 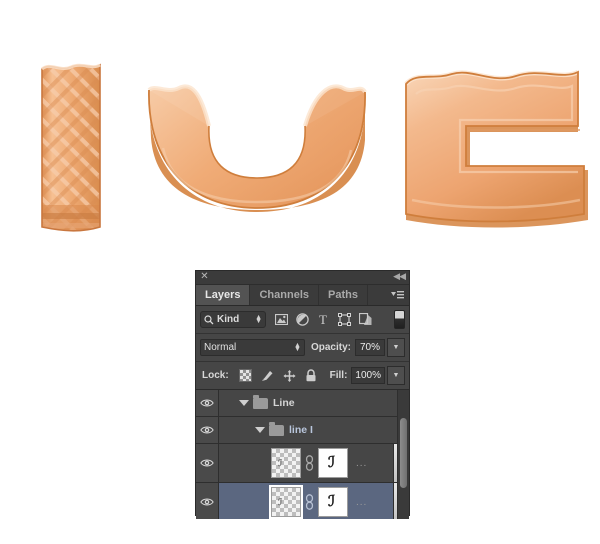 I want to click on letter-u-graphic, so click(x=257, y=148).